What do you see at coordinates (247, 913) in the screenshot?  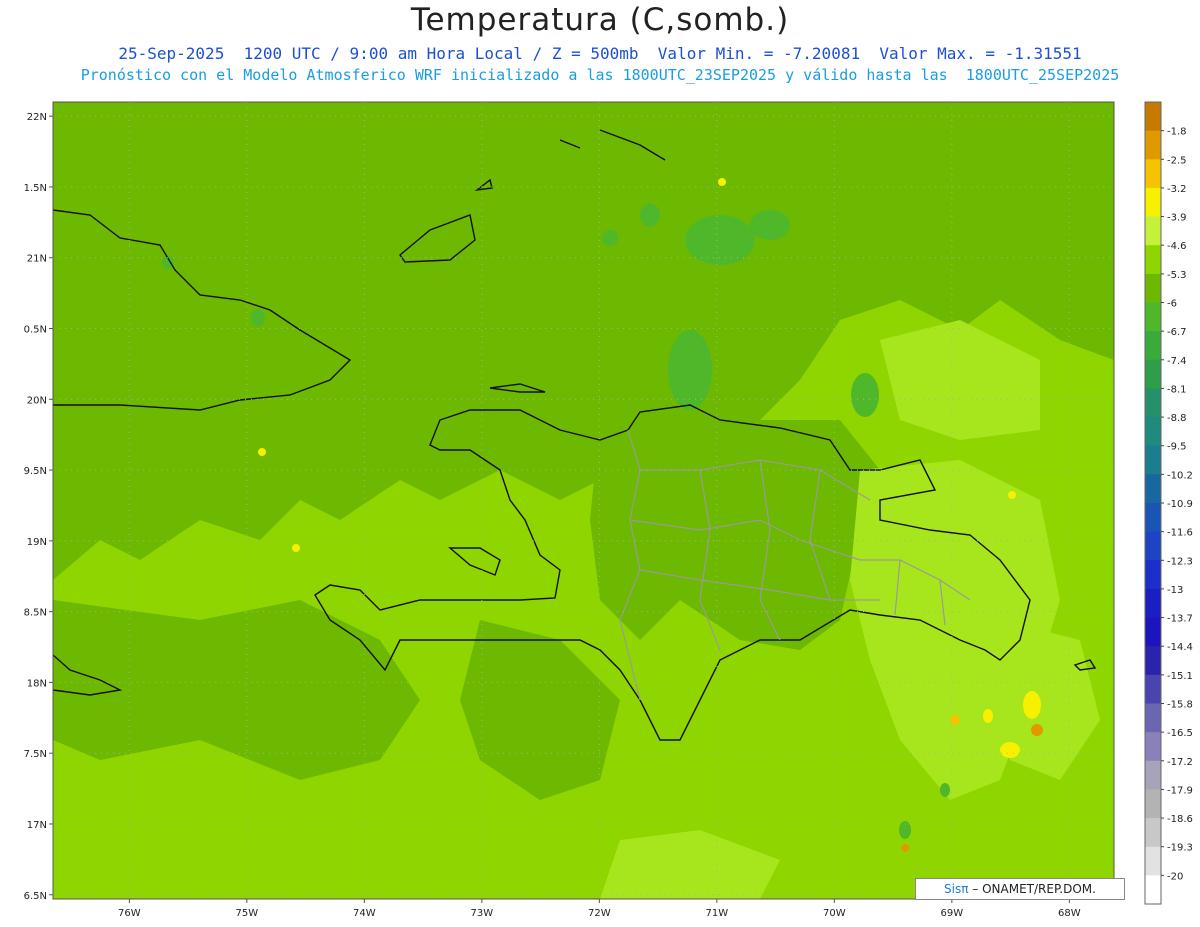 I see `lon-label: 75W` at bounding box center [247, 913].